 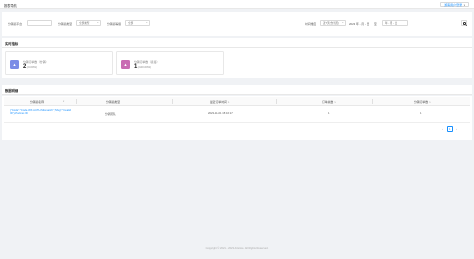 What do you see at coordinates (237, 4) in the screenshot?
I see `top-bar: 报表导航 游客用户登录 ▾` at bounding box center [237, 4].